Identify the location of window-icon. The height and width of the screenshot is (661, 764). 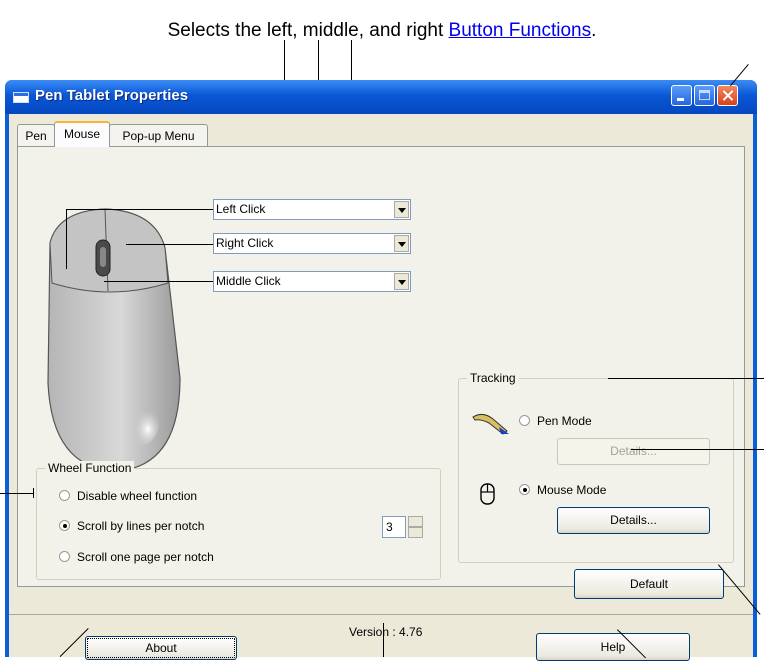
(21, 97).